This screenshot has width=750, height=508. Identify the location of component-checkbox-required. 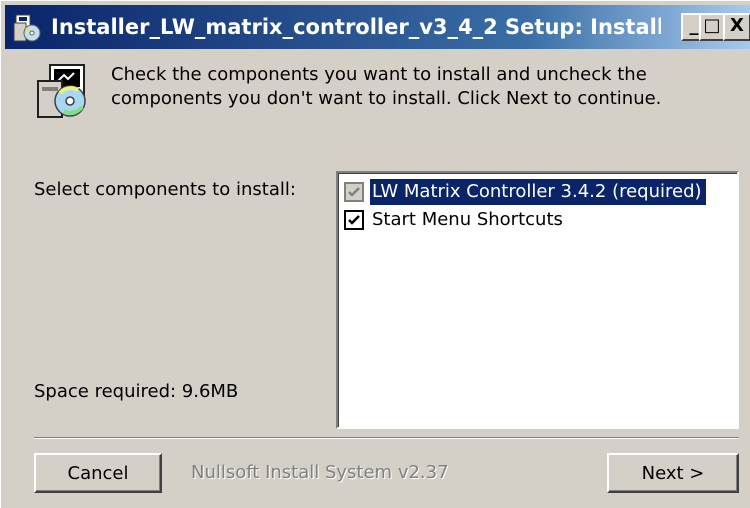
(354, 192).